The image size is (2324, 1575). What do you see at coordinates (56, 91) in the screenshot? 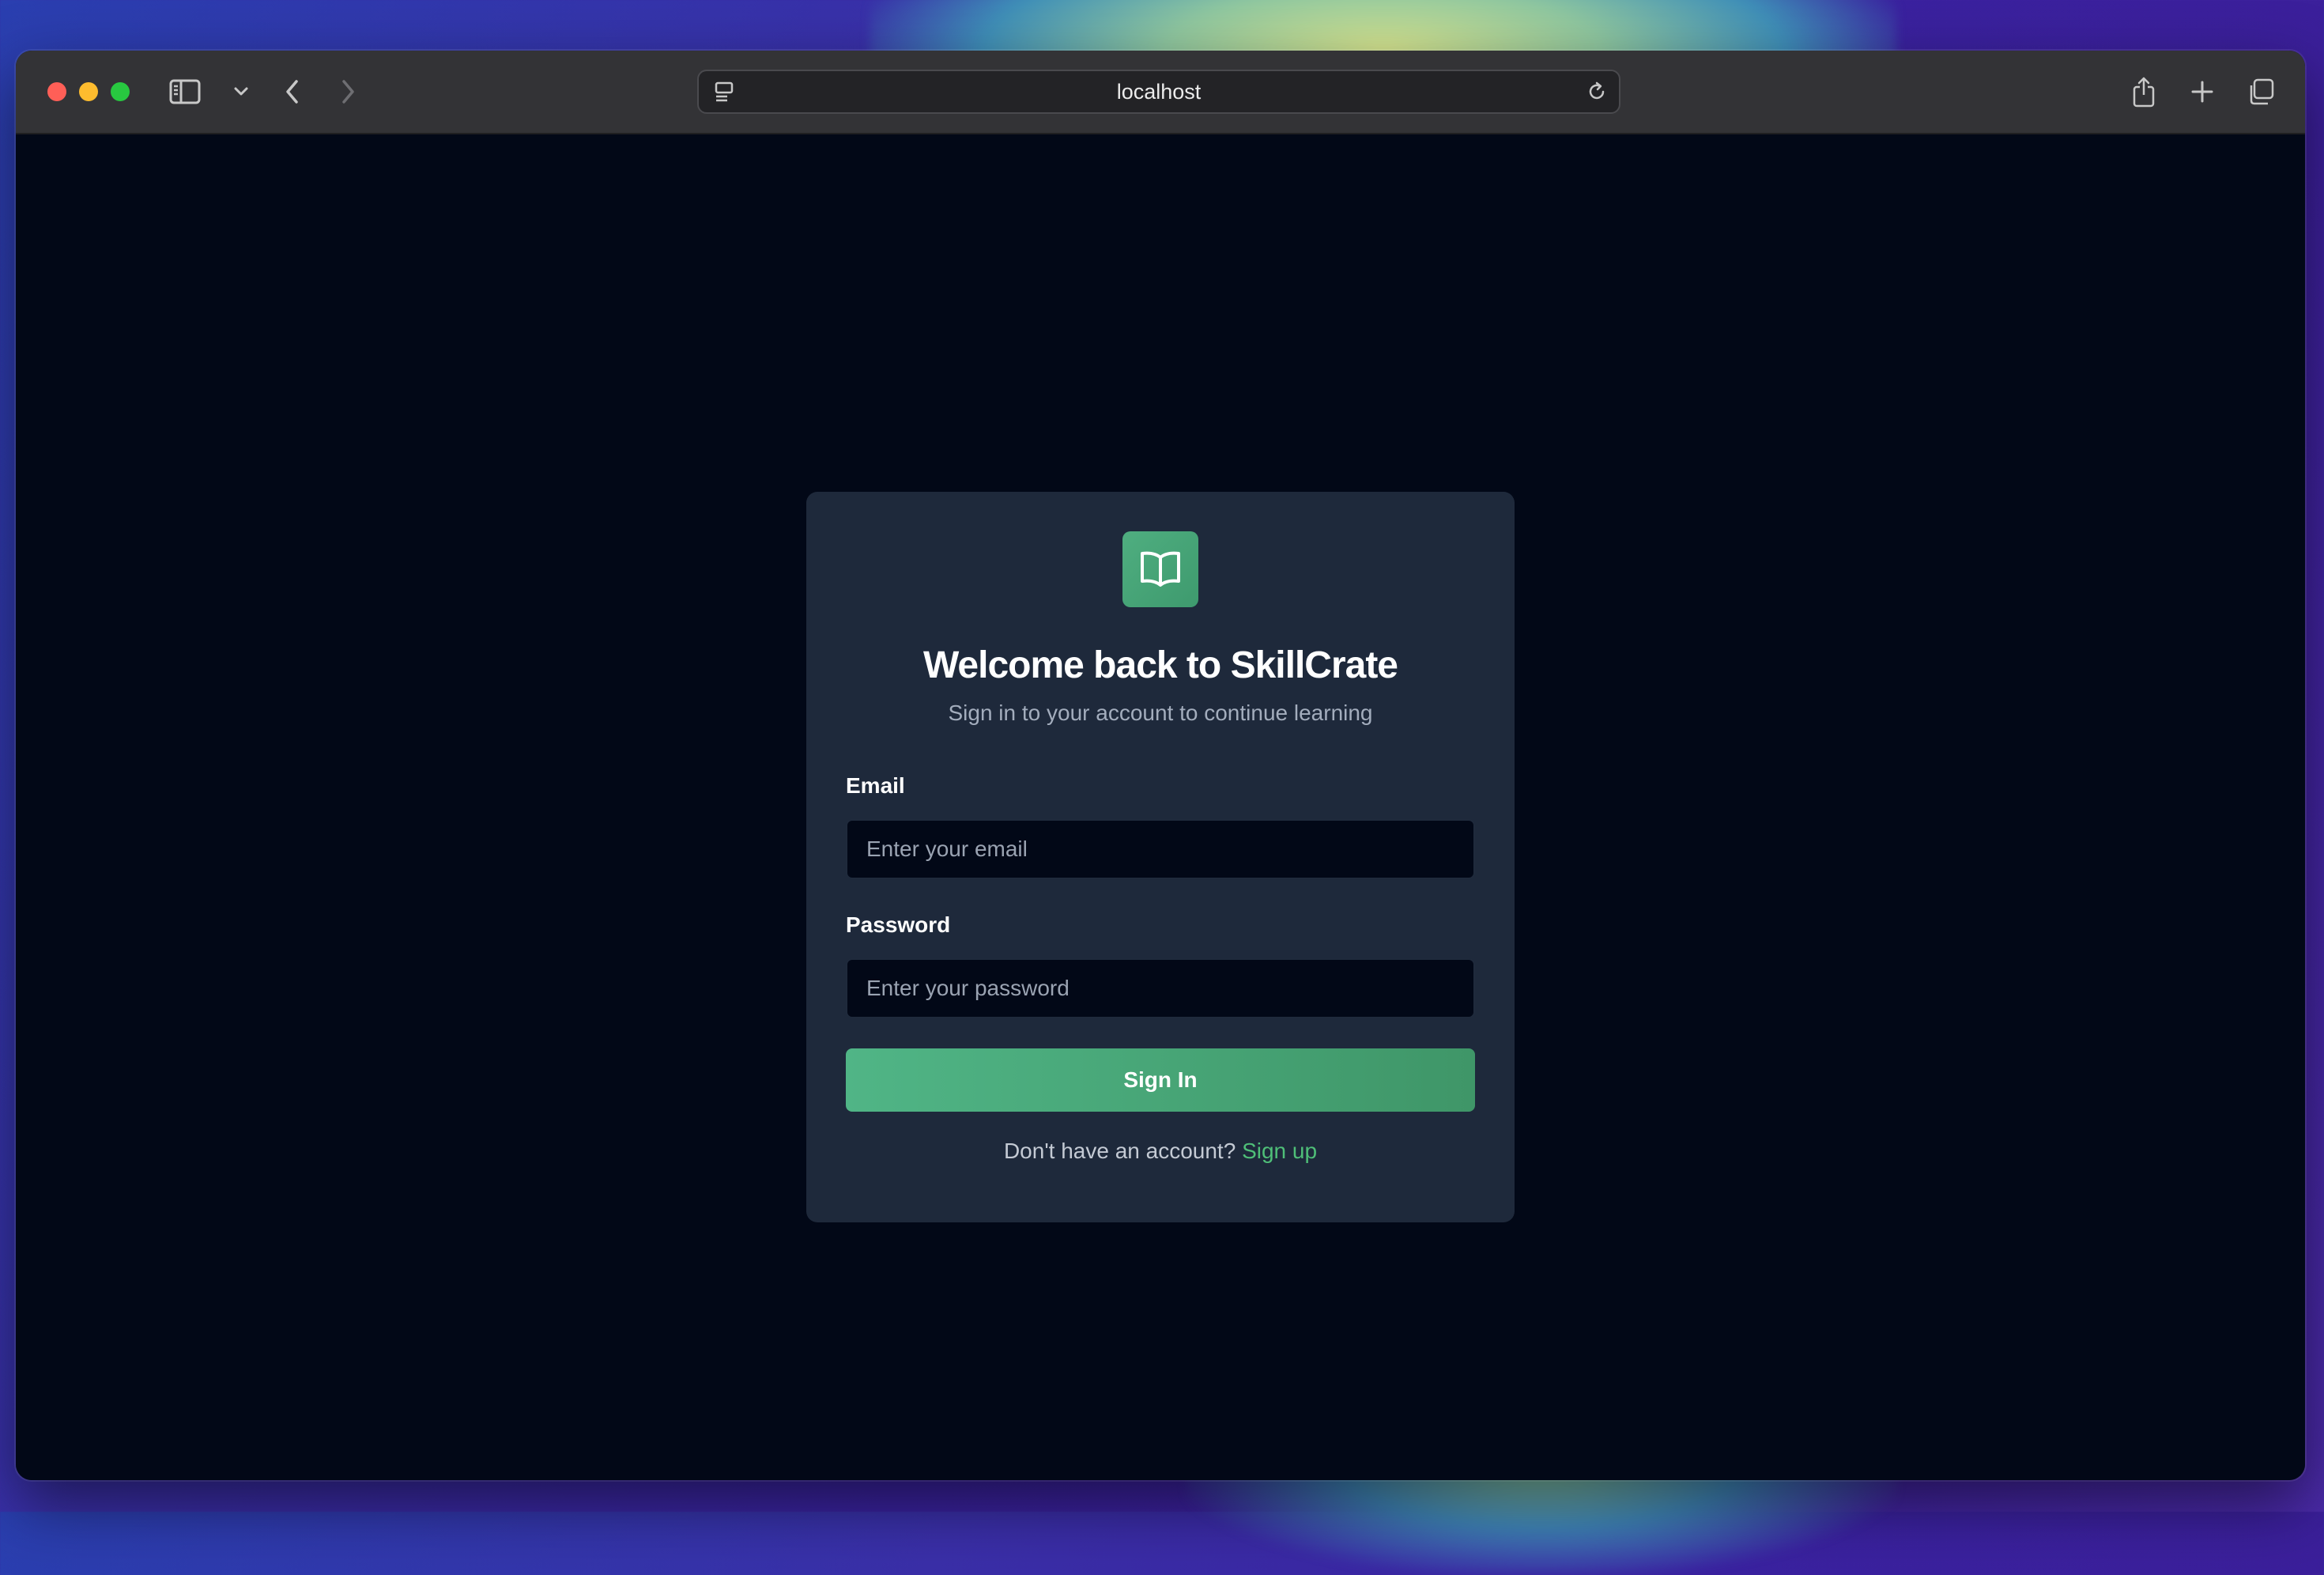
I see `close-window-button` at bounding box center [56, 91].